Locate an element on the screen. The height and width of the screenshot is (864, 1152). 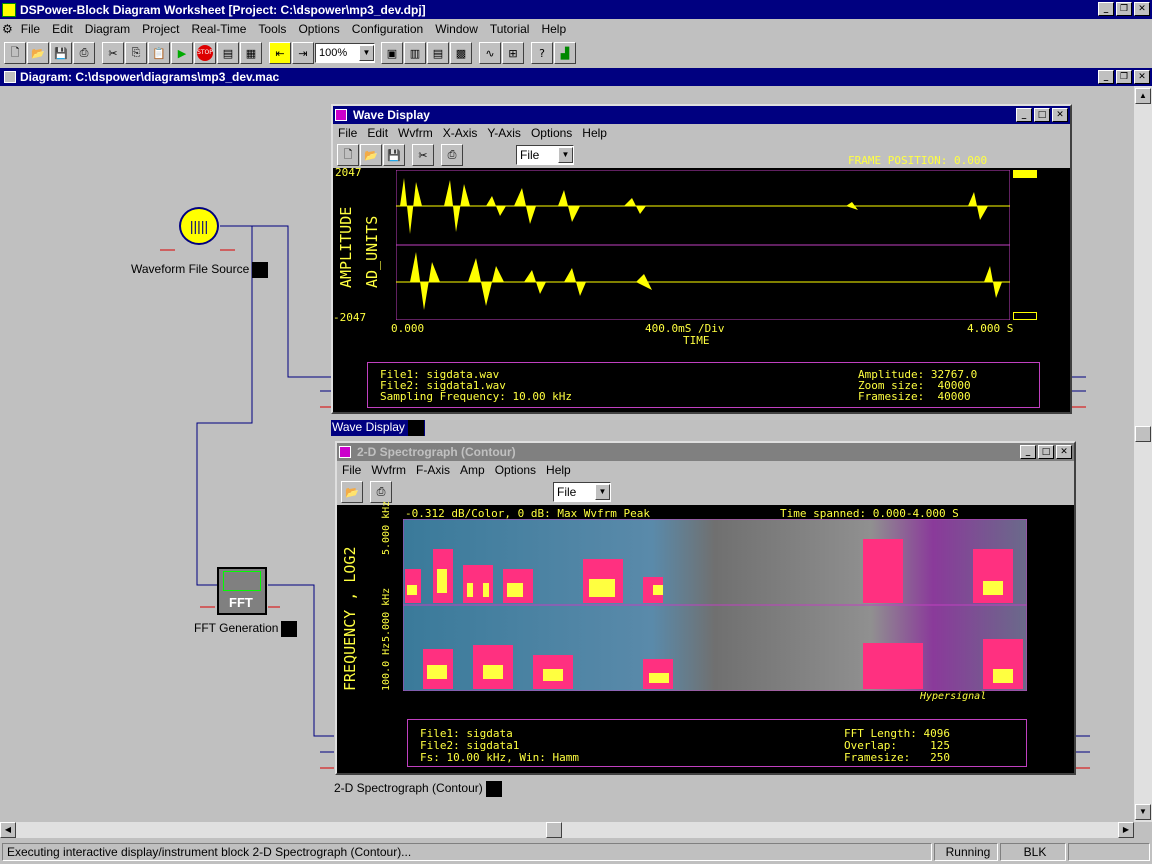
frame-position: FRAME POSITION: 0.000 is located at coordinates (918, 160).